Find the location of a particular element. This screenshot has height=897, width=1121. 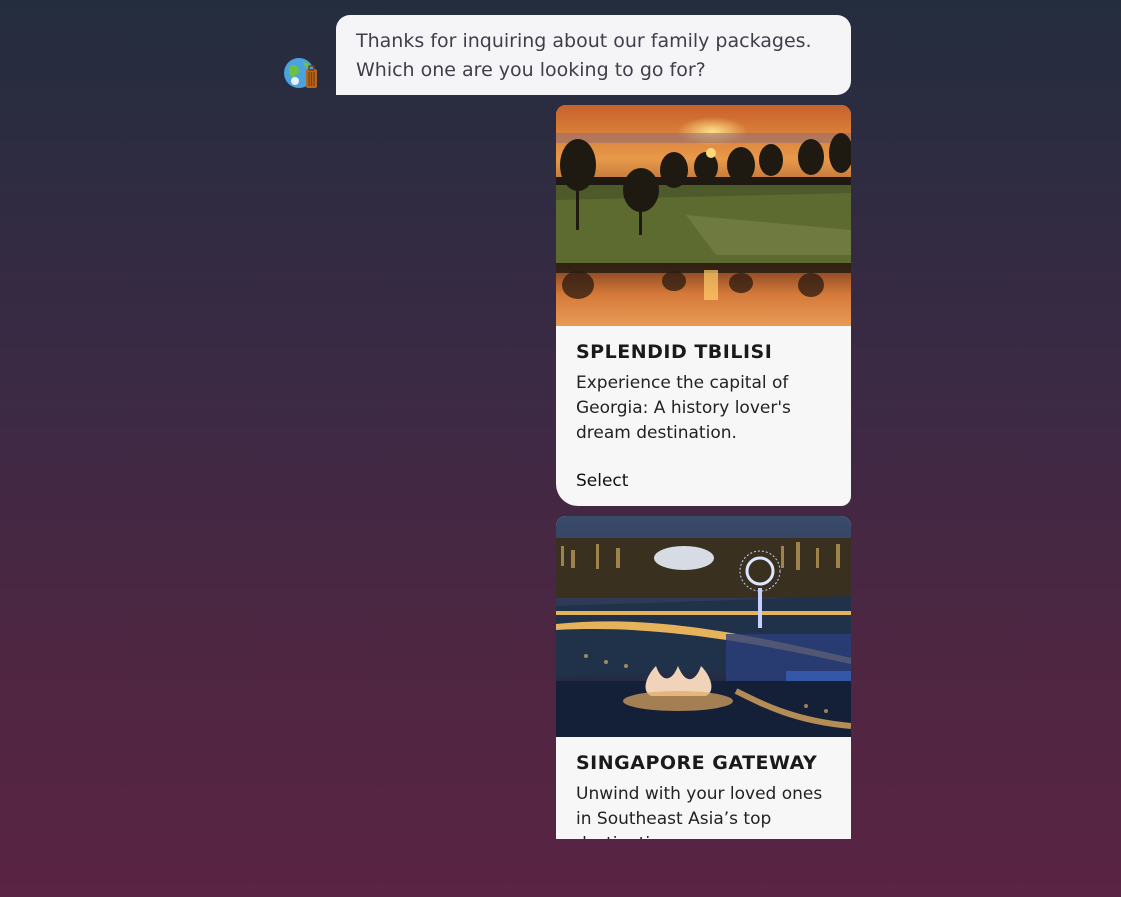

sunset-lake-photo is located at coordinates (703, 215).